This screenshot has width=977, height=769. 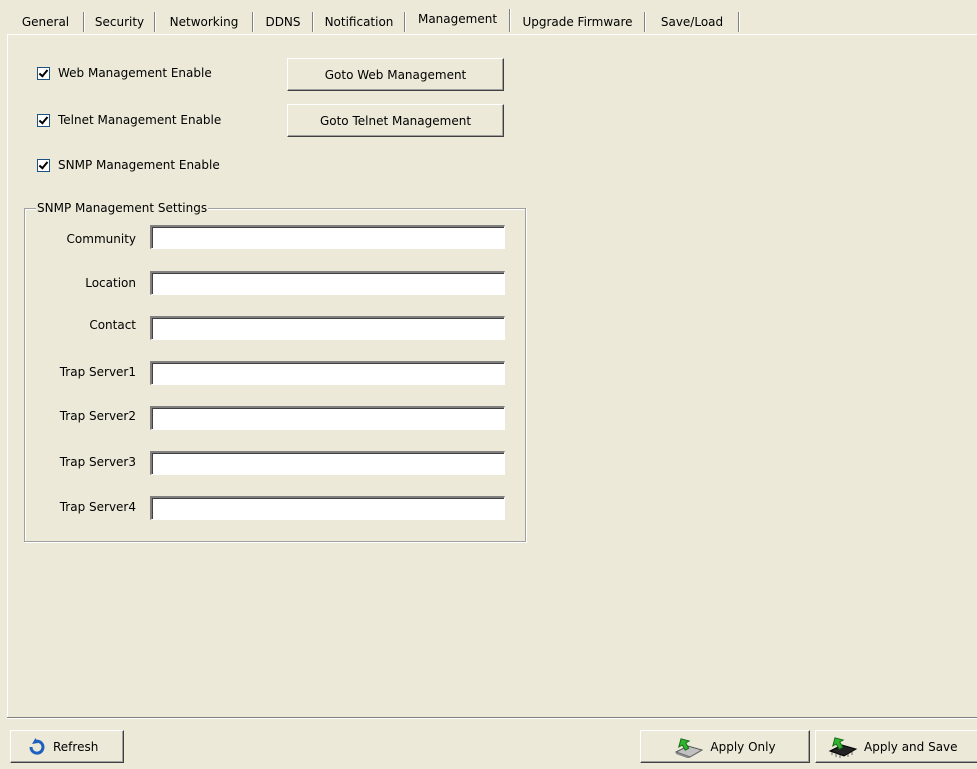 I want to click on snmp-management-label: SNMP Management Enable, so click(x=139, y=165).